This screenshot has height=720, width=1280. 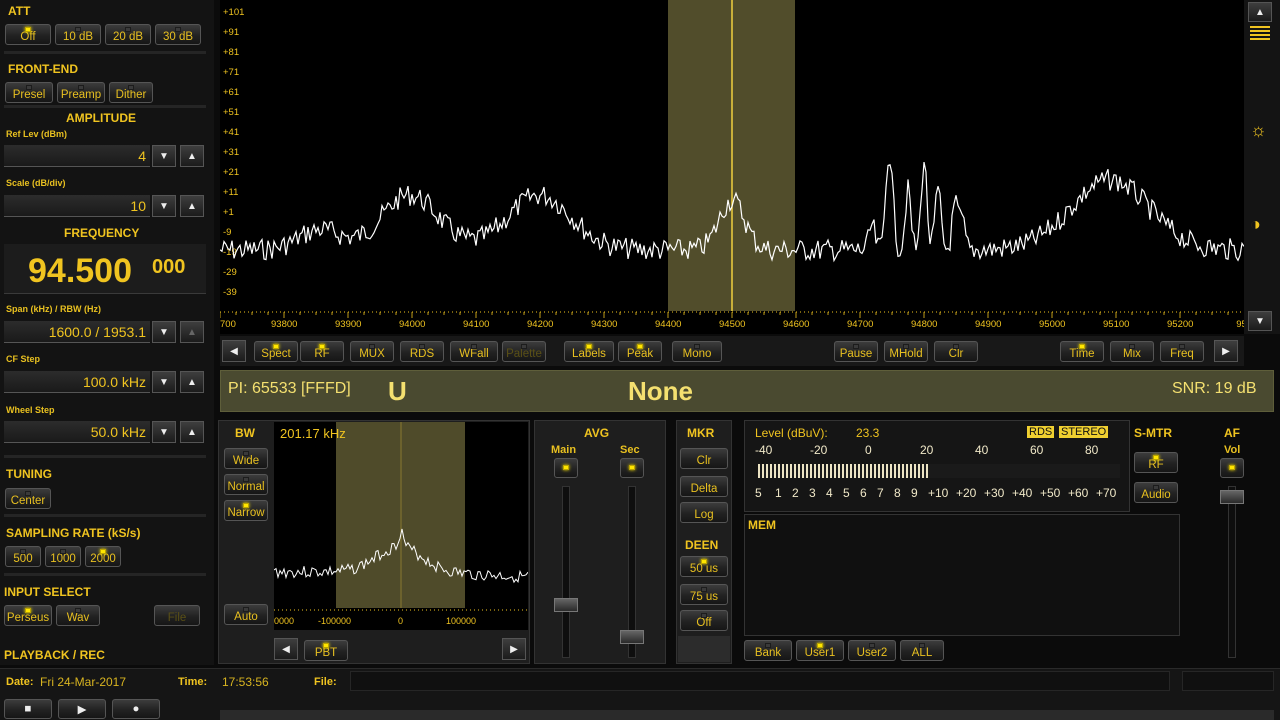 I want to click on af-vol-slider-thumb, so click(x=1232, y=497).